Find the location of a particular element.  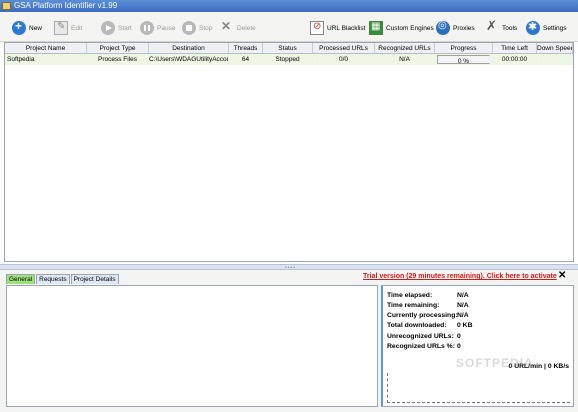

tab-project-details: Project Details is located at coordinates (94, 279).